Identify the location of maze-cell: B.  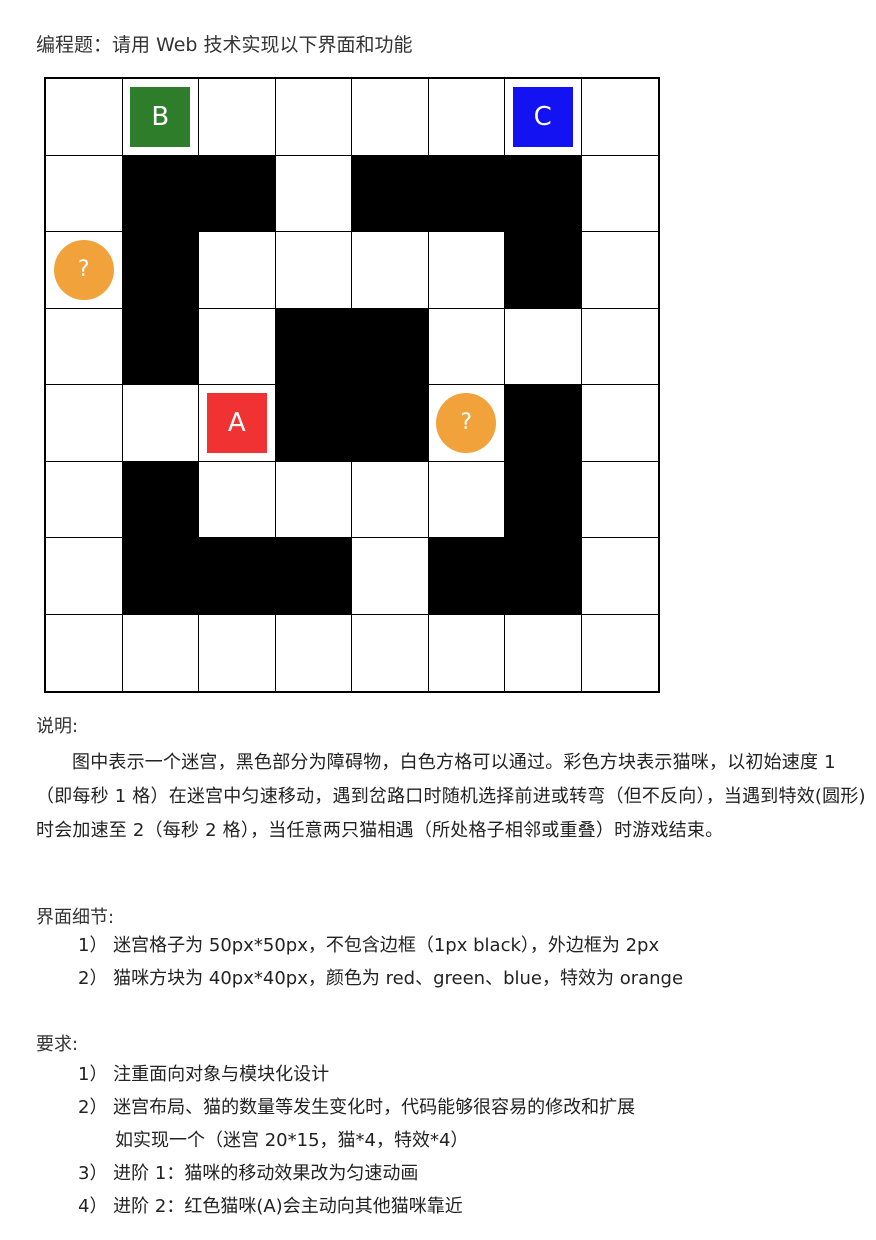
(160, 117).